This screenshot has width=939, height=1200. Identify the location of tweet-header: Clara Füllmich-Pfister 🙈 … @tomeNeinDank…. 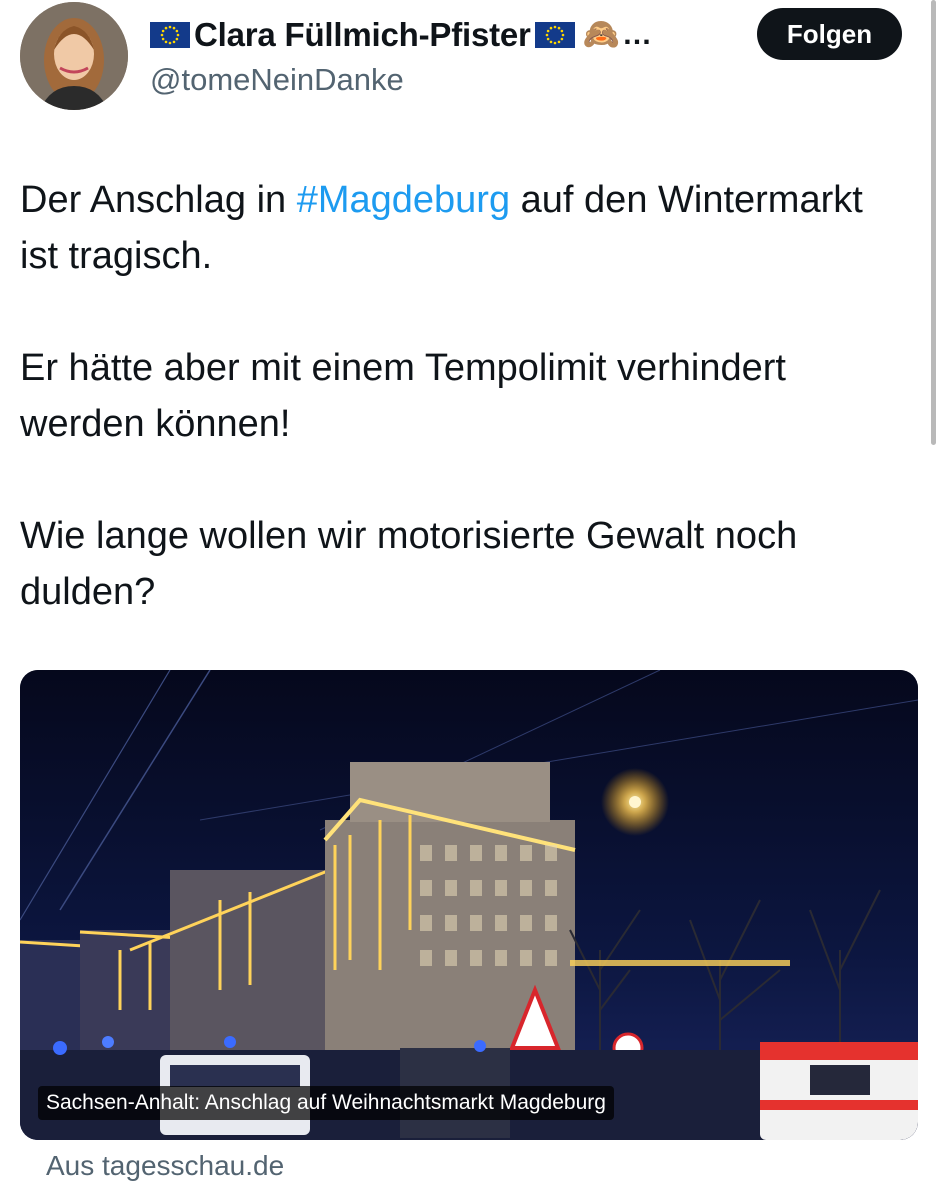
(469, 65).